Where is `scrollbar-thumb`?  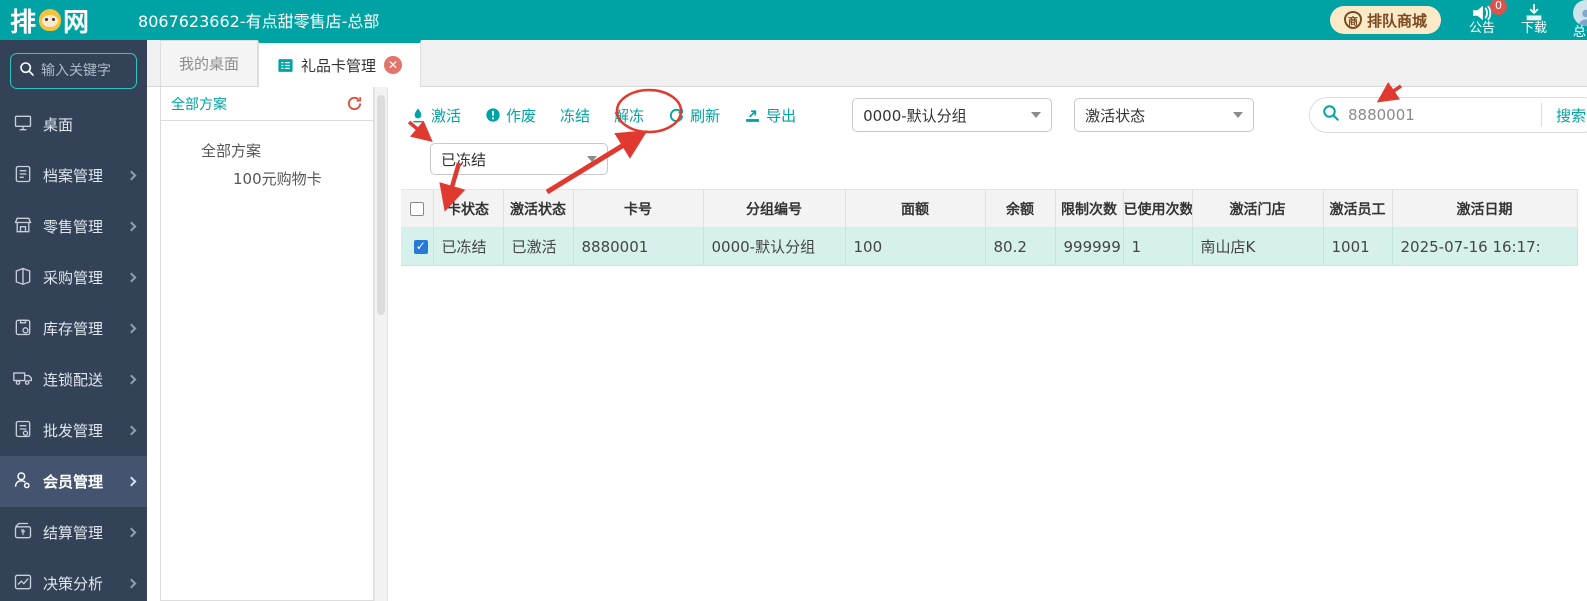 scrollbar-thumb is located at coordinates (381, 205).